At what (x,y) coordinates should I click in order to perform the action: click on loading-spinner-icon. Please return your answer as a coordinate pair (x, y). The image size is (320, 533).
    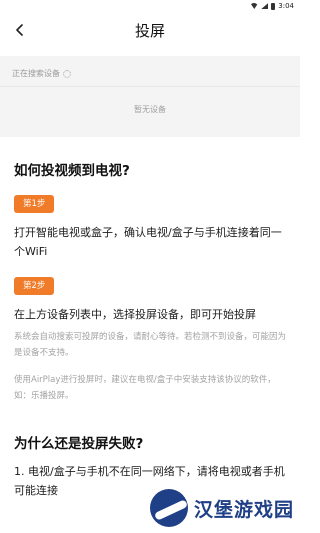
    Looking at the image, I should click on (67, 73).